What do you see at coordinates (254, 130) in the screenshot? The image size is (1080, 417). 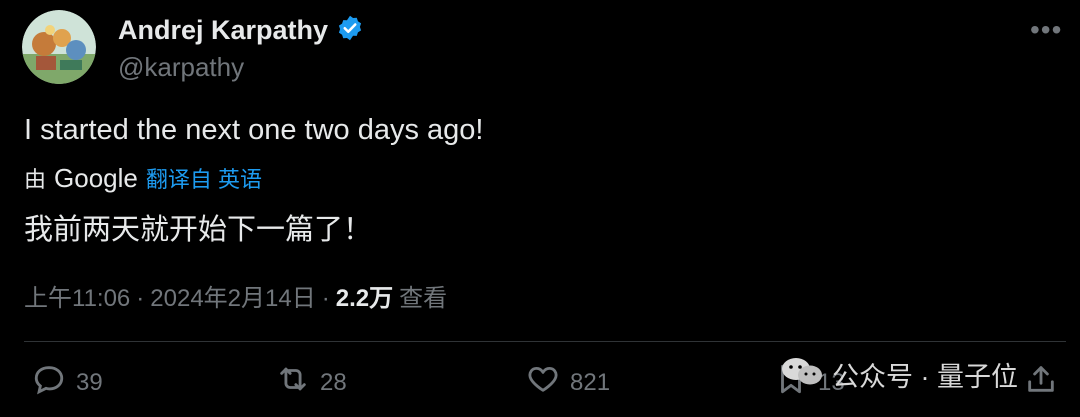 I see `tweet-text: I started the next one two days ago!` at bounding box center [254, 130].